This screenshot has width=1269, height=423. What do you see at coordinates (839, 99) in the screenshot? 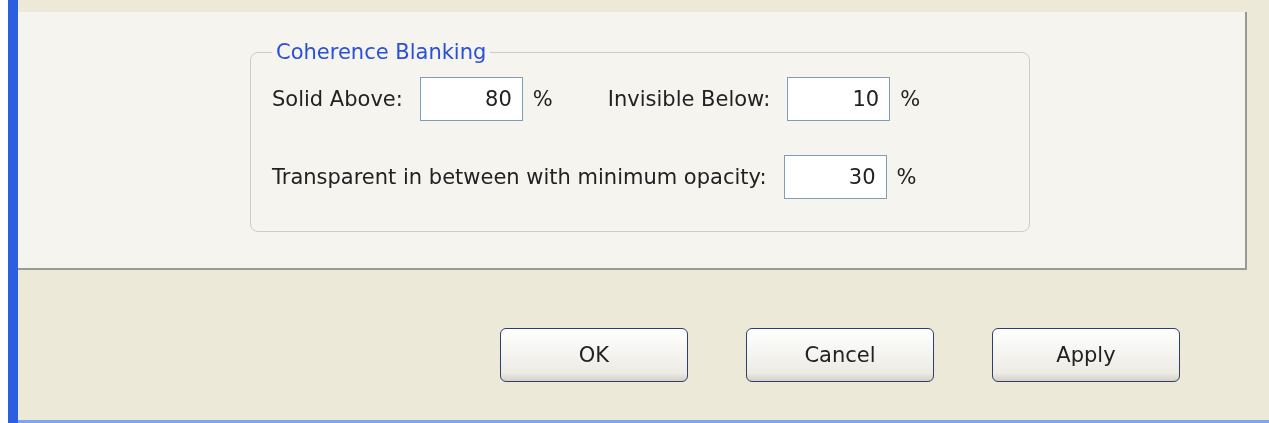
I see `input-field: 10` at bounding box center [839, 99].